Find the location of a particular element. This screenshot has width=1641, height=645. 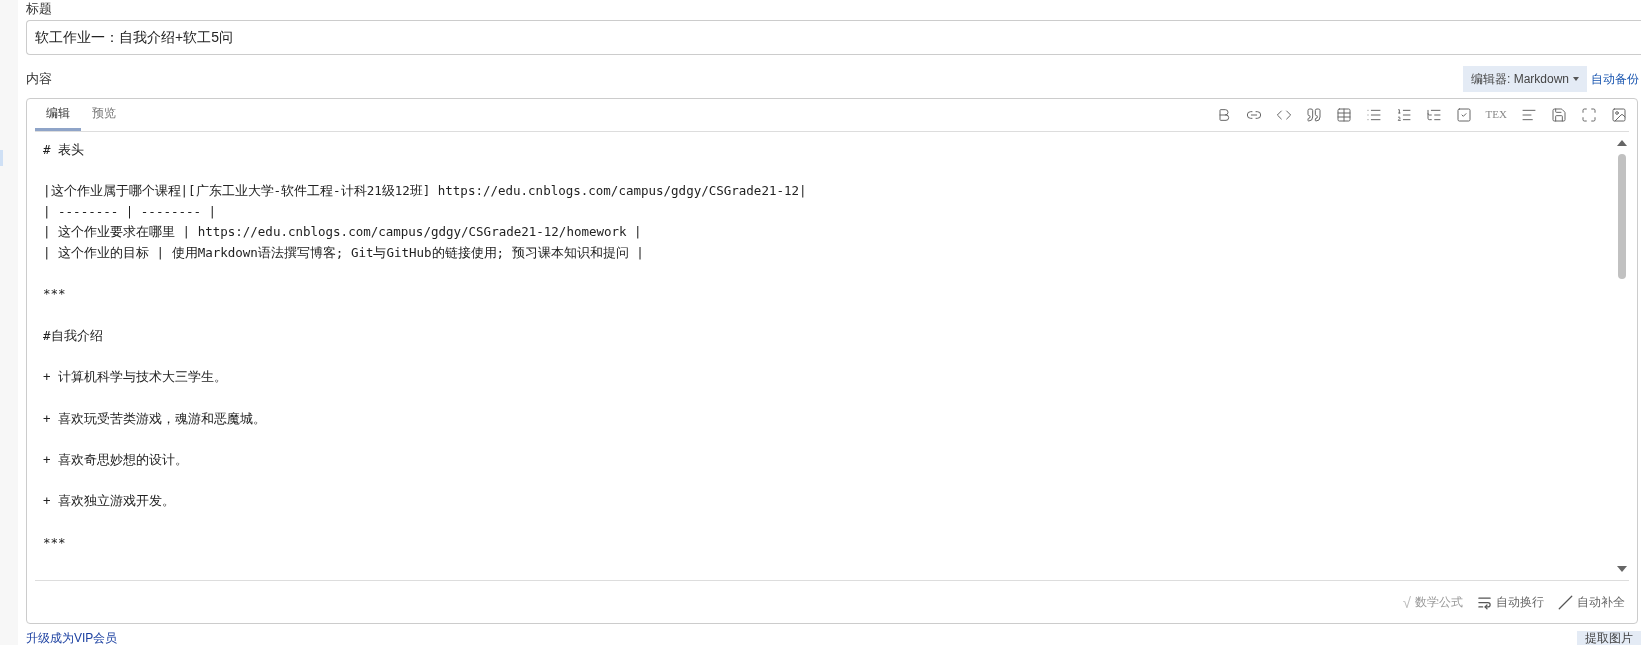

caret-icon is located at coordinates (1576, 79).